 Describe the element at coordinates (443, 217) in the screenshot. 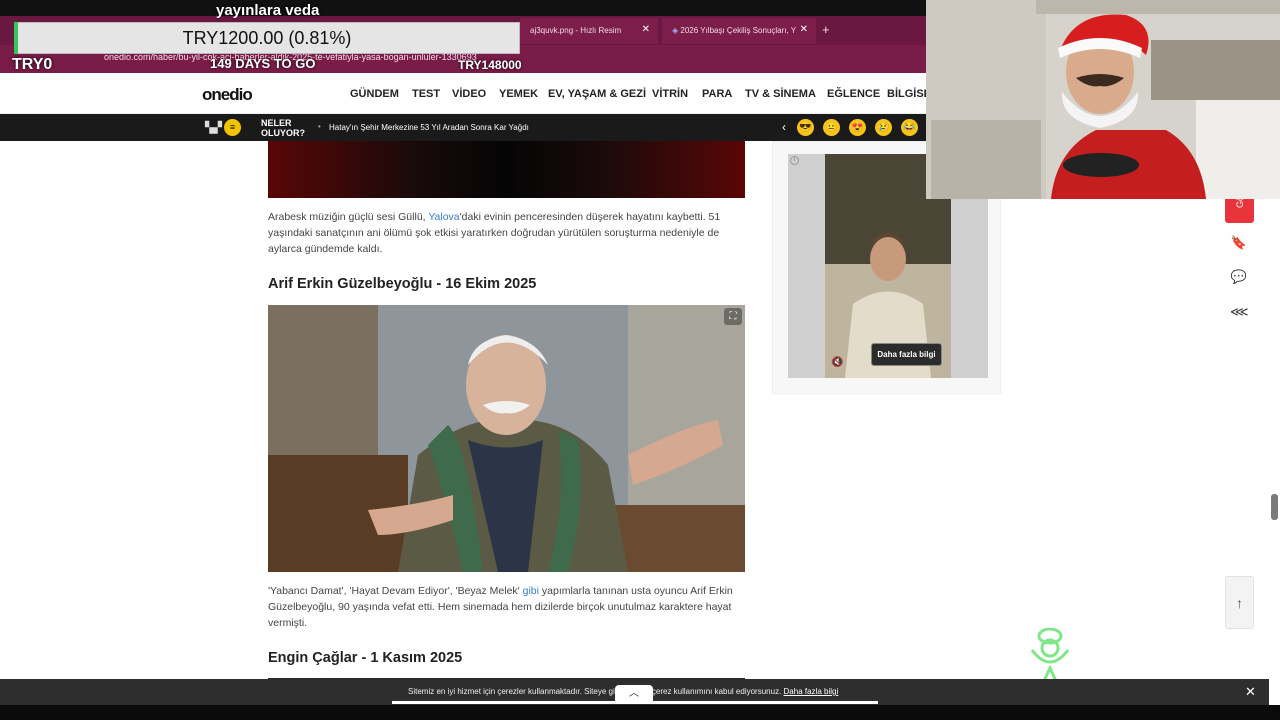

I see `article-link: Yalova` at that location.